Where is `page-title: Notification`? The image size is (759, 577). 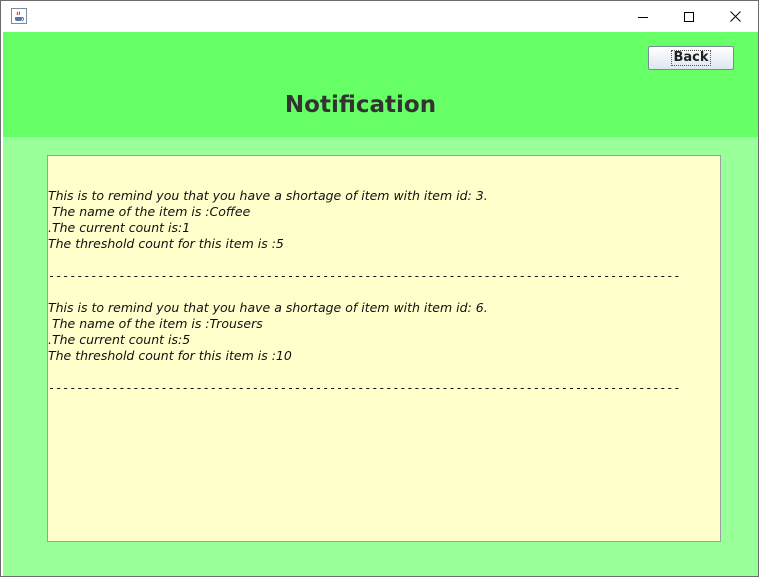
page-title: Notification is located at coordinates (360, 105).